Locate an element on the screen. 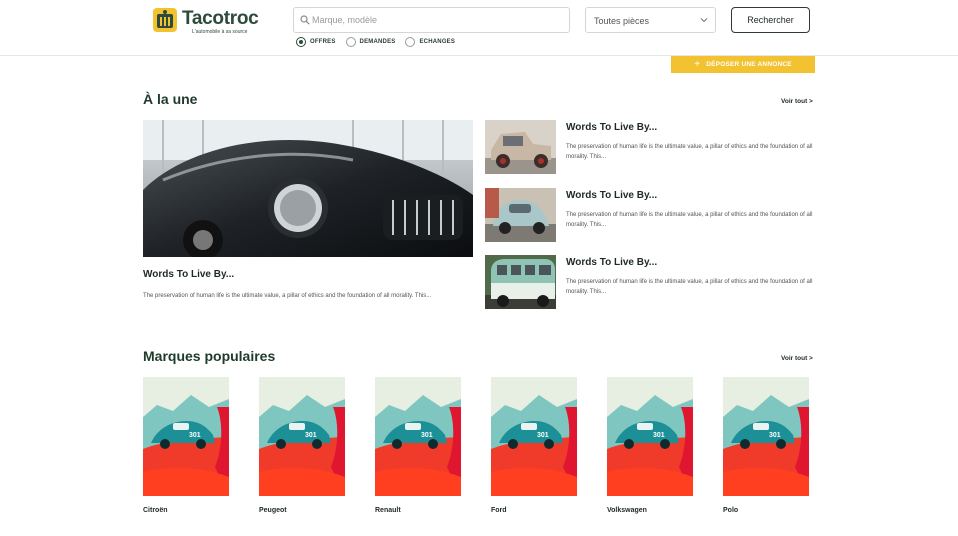 Image resolution: width=958 pixels, height=536 pixels. plus-icon: + is located at coordinates (697, 64).